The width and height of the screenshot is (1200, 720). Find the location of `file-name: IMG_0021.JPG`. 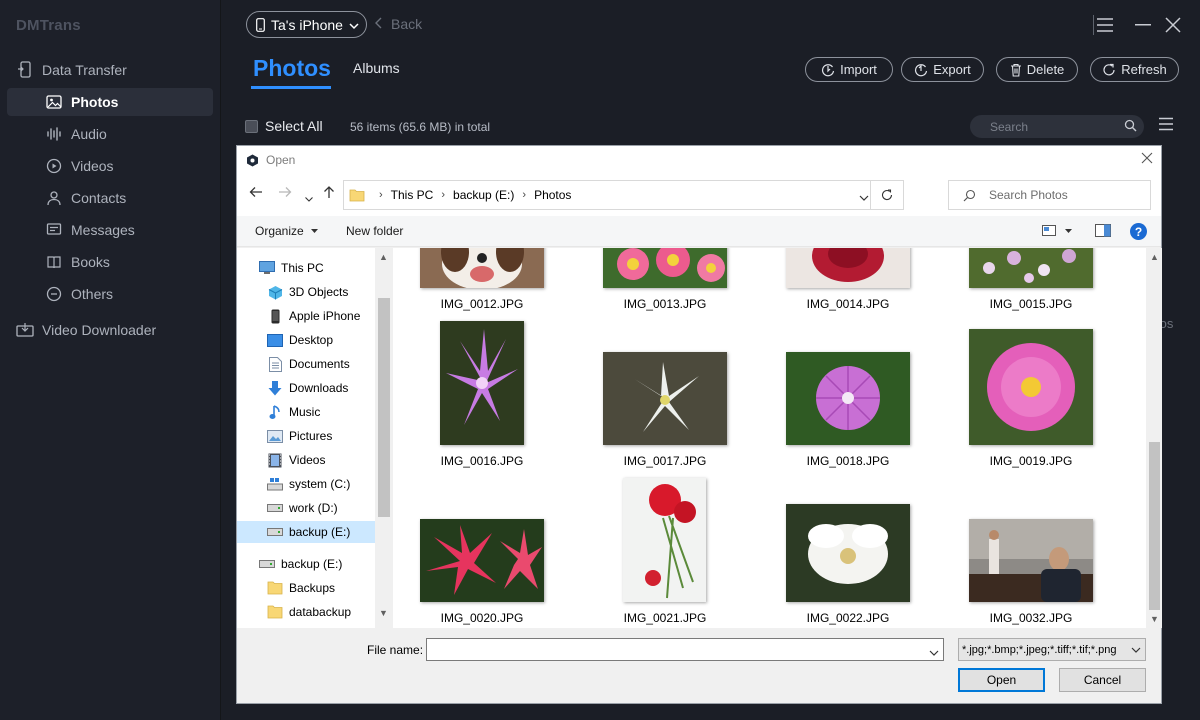

file-name: IMG_0021.JPG is located at coordinates (665, 618).